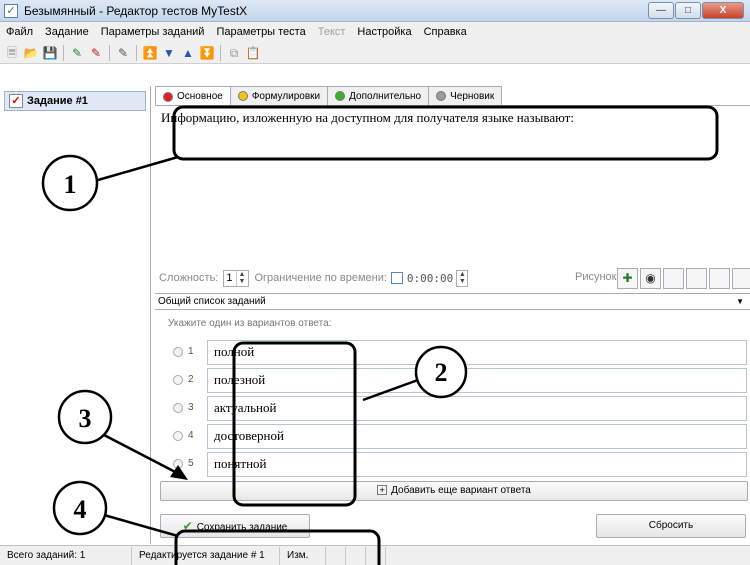 The image size is (750, 565). What do you see at coordinates (123, 53) in the screenshot?
I see `task-icon: ✎` at bounding box center [123, 53].